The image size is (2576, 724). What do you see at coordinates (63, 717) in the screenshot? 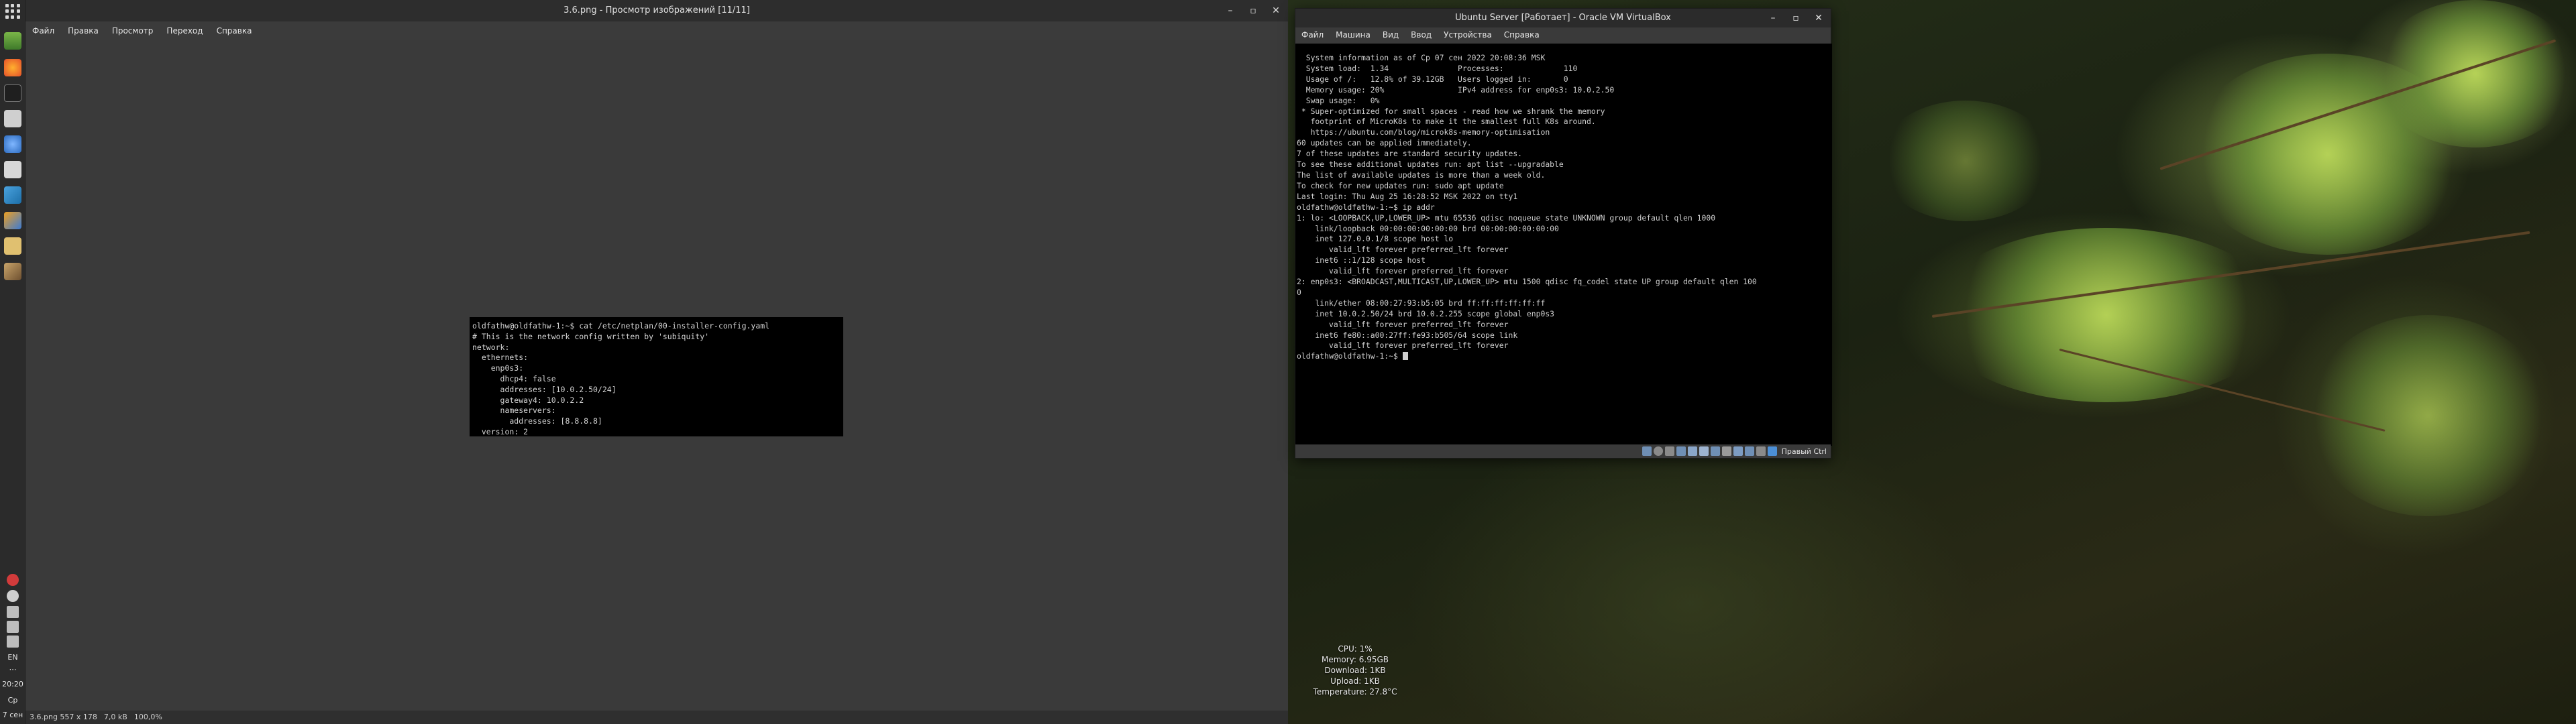
I see `status-filename: 3.6.png 557 x 178` at bounding box center [63, 717].